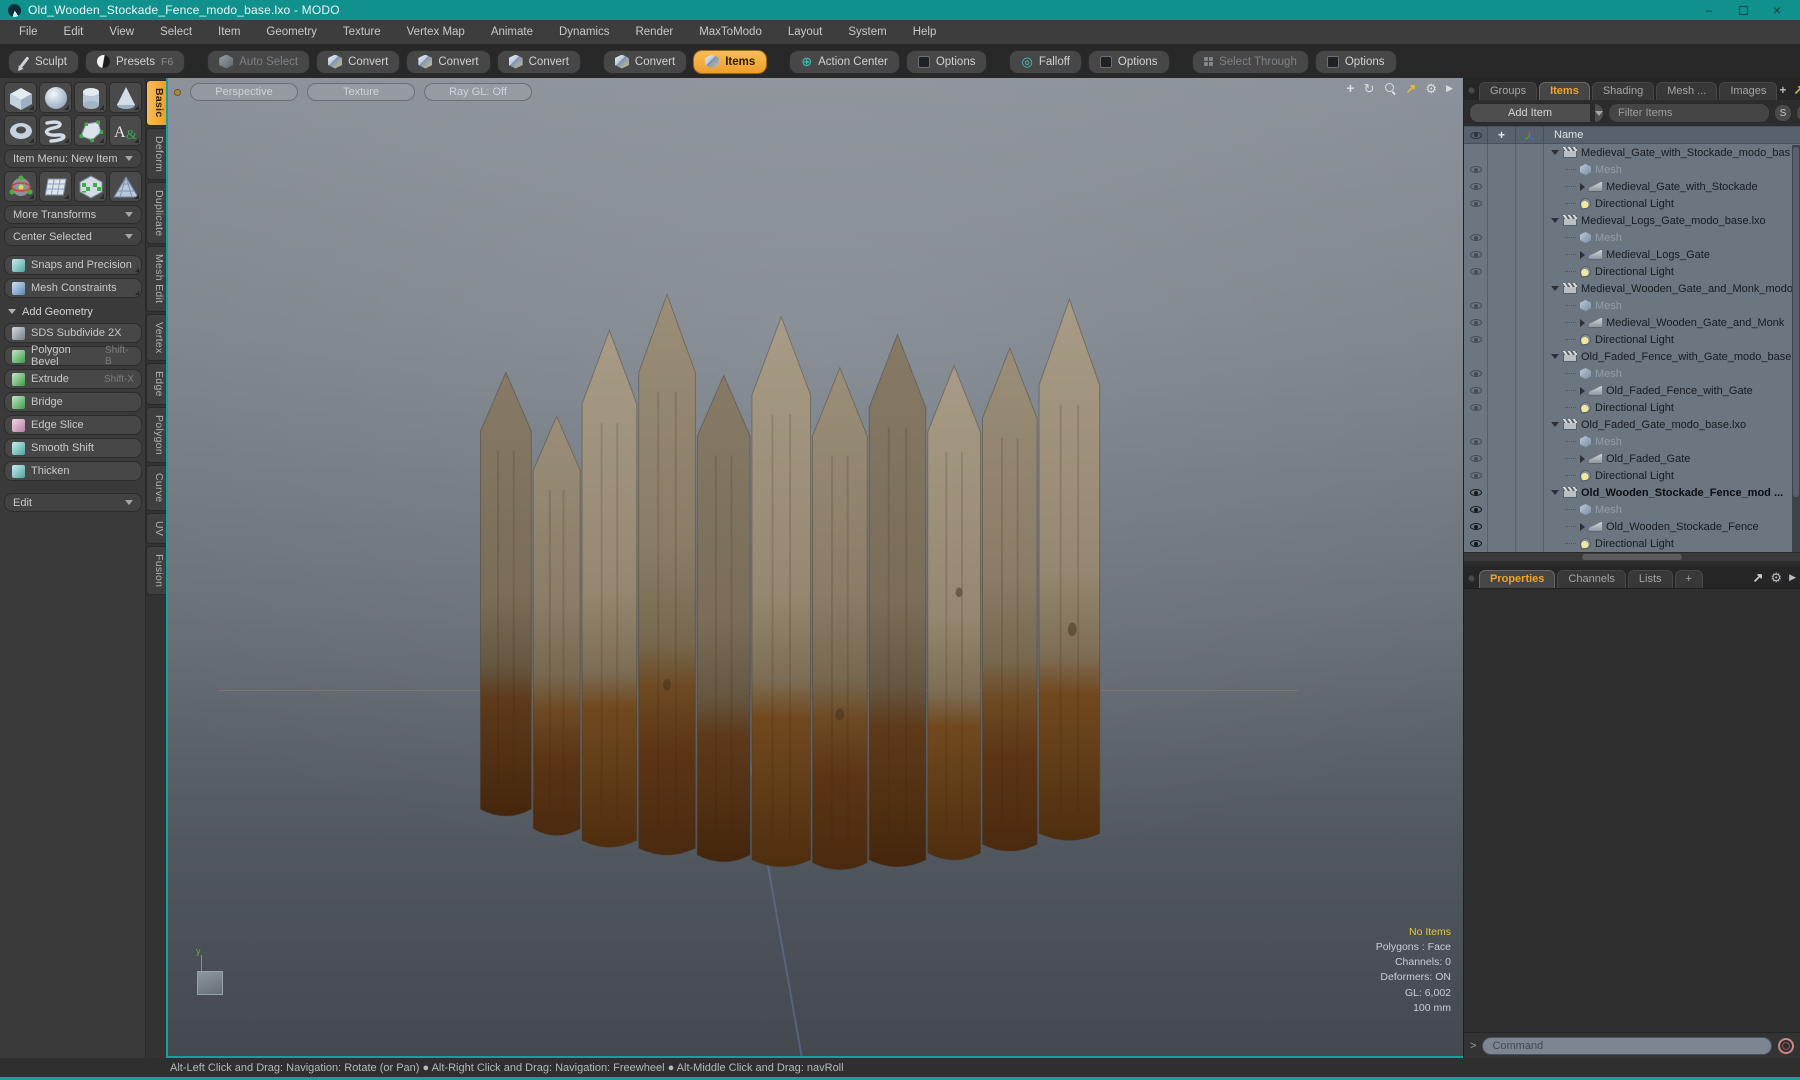 The height and width of the screenshot is (1080, 1800). What do you see at coordinates (1508, 91) in the screenshot?
I see `tab-groups: Groups` at bounding box center [1508, 91].